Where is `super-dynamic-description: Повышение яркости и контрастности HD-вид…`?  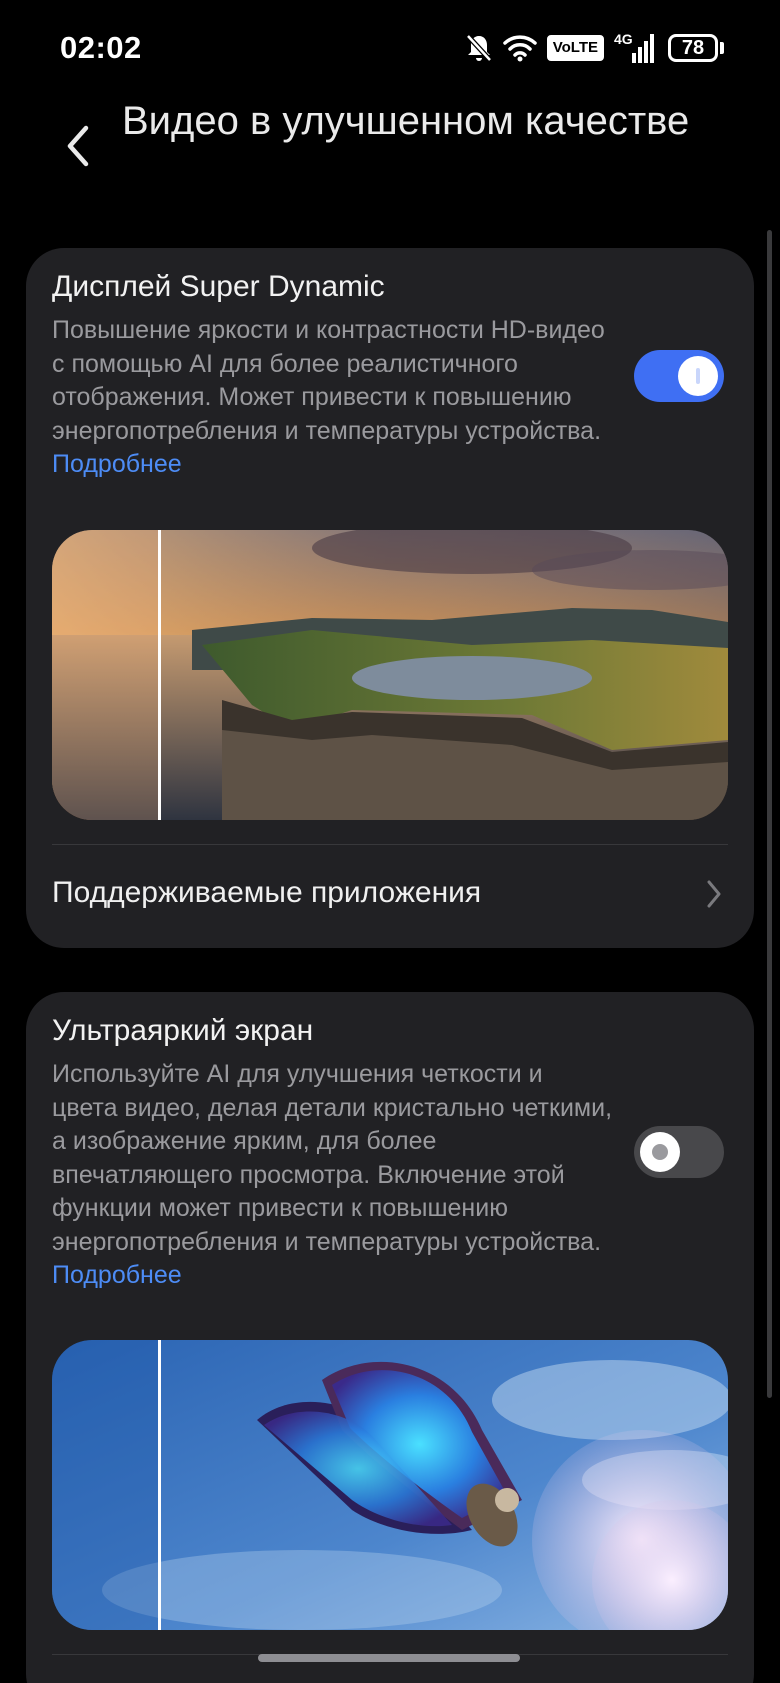
super-dynamic-description: Повышение яркости и контрастности HD-вид… is located at coordinates (328, 397).